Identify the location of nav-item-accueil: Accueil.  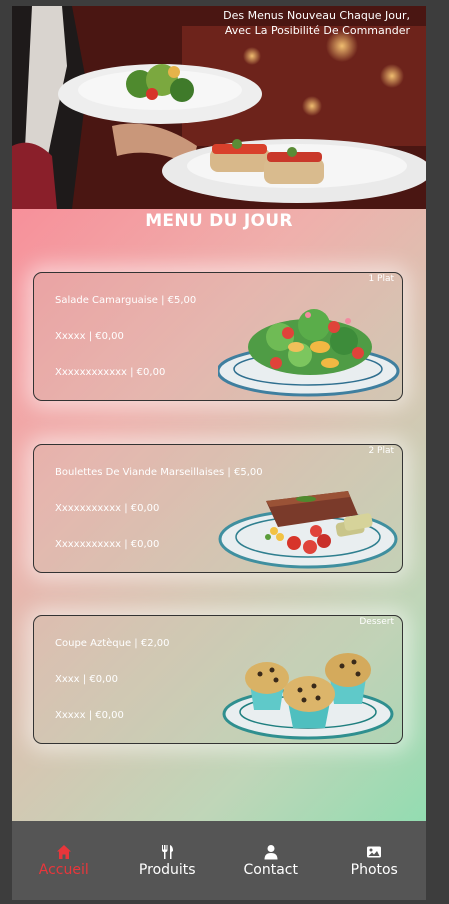
(64, 861).